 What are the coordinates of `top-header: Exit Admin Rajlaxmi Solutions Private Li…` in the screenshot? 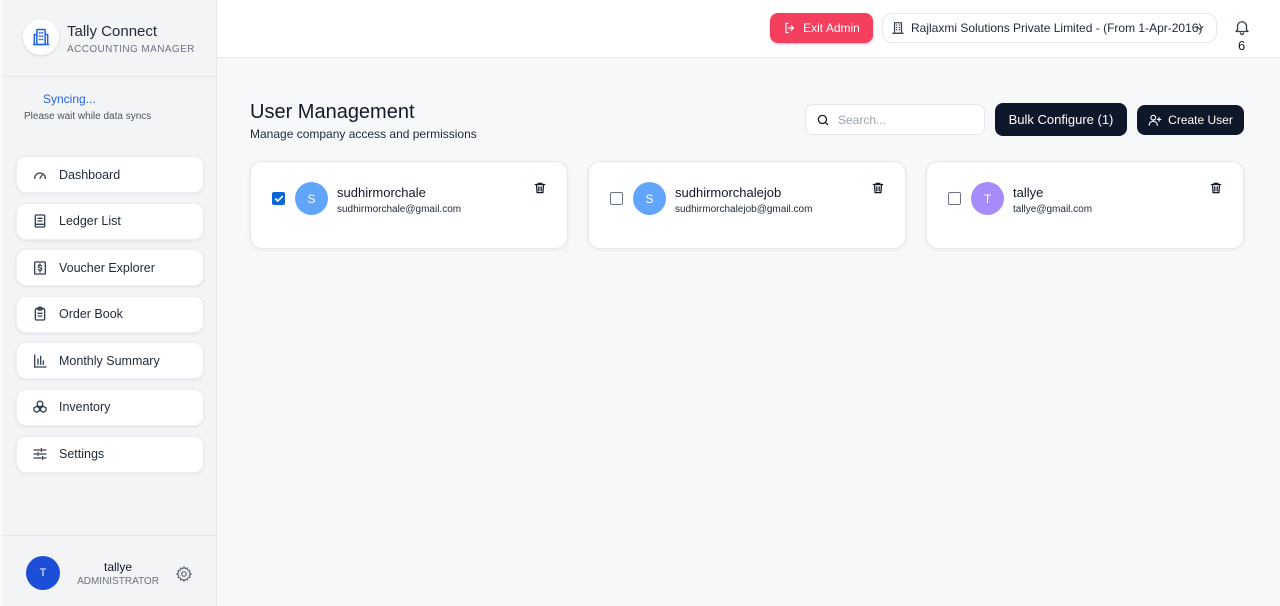 It's located at (748, 29).